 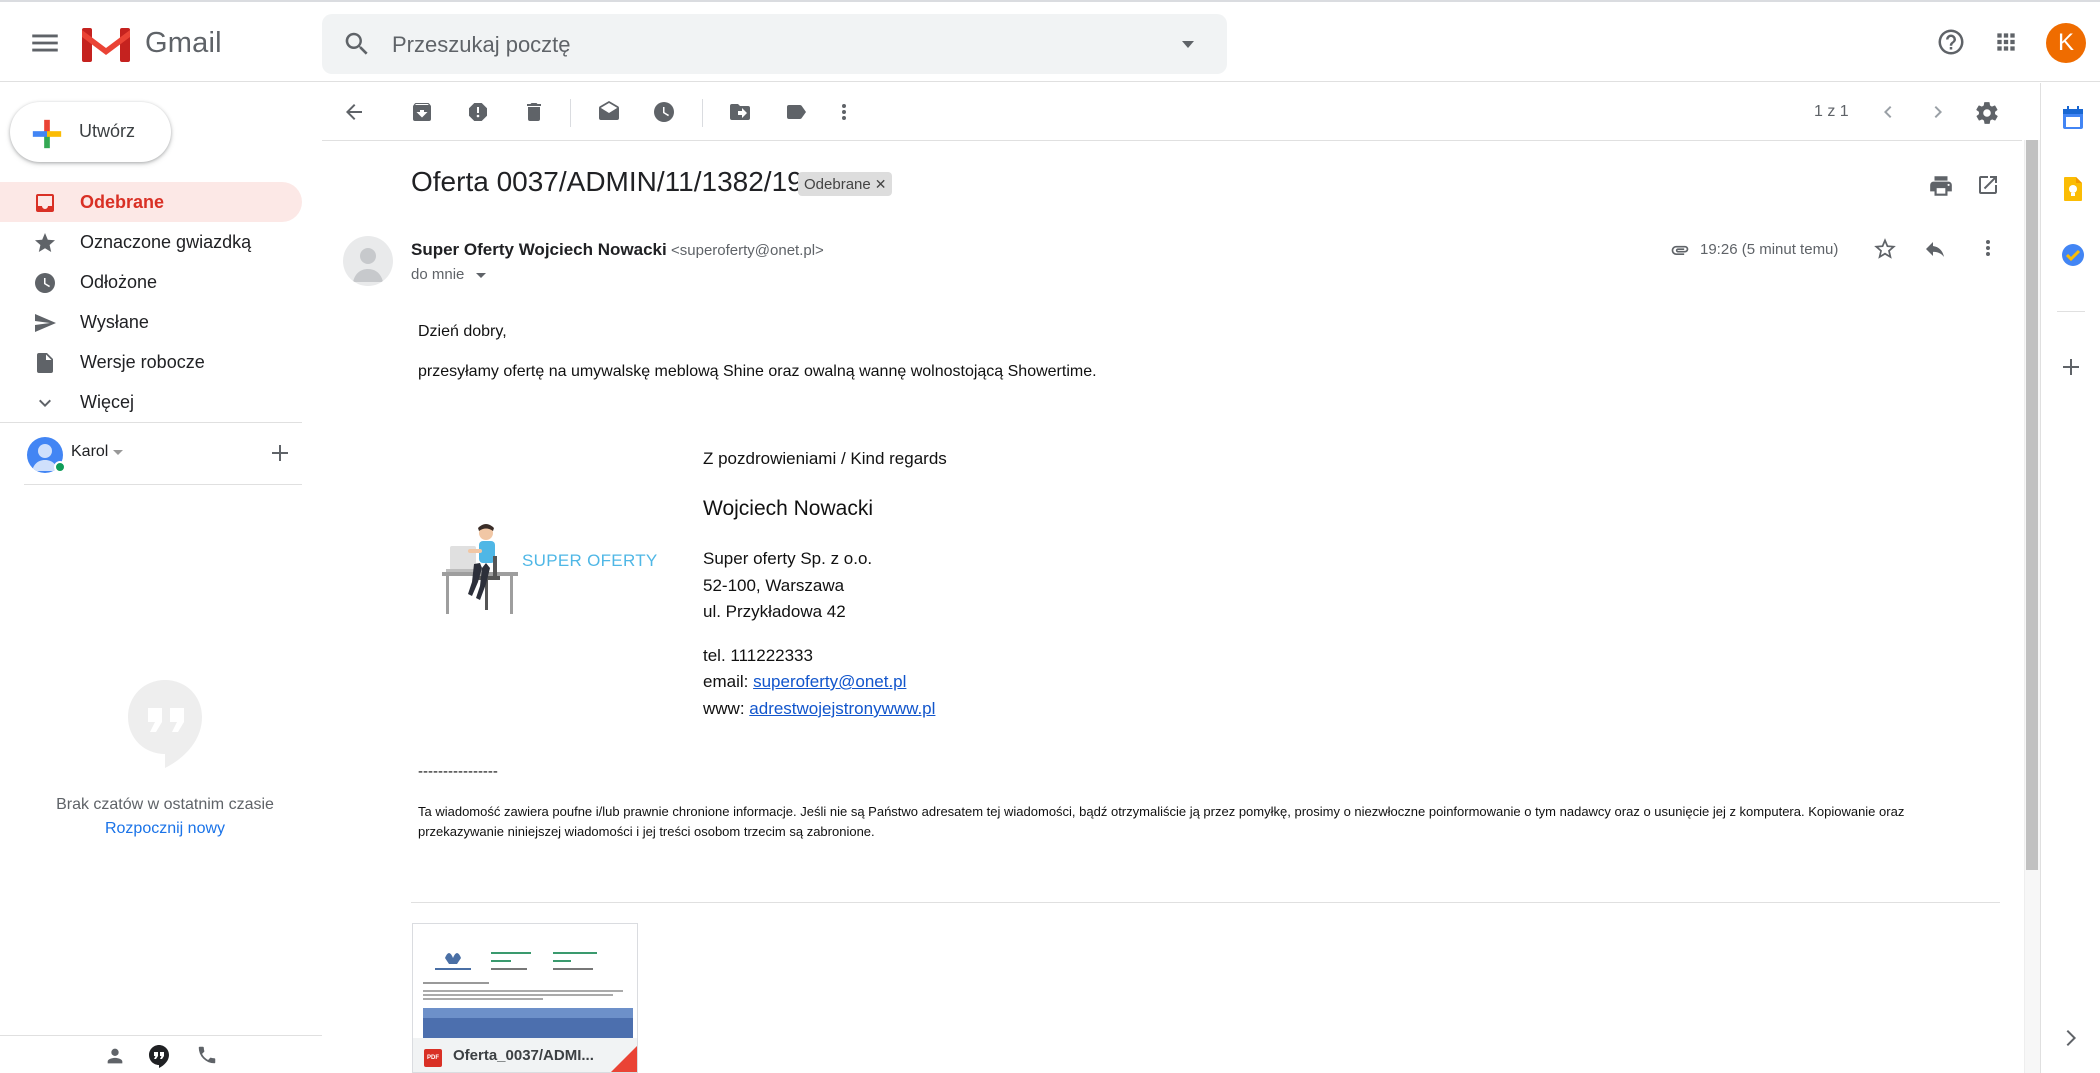 I want to click on gmail-wordmark: Gmail, so click(x=183, y=43).